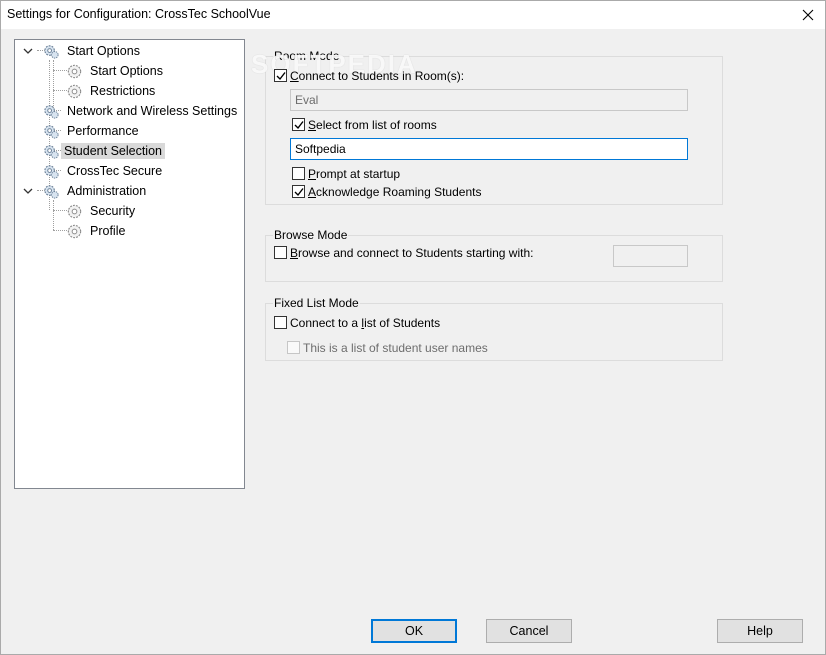 This screenshot has width=826, height=655. Describe the element at coordinates (395, 348) in the screenshot. I see `usernames-label: This is a list of student user names` at that location.